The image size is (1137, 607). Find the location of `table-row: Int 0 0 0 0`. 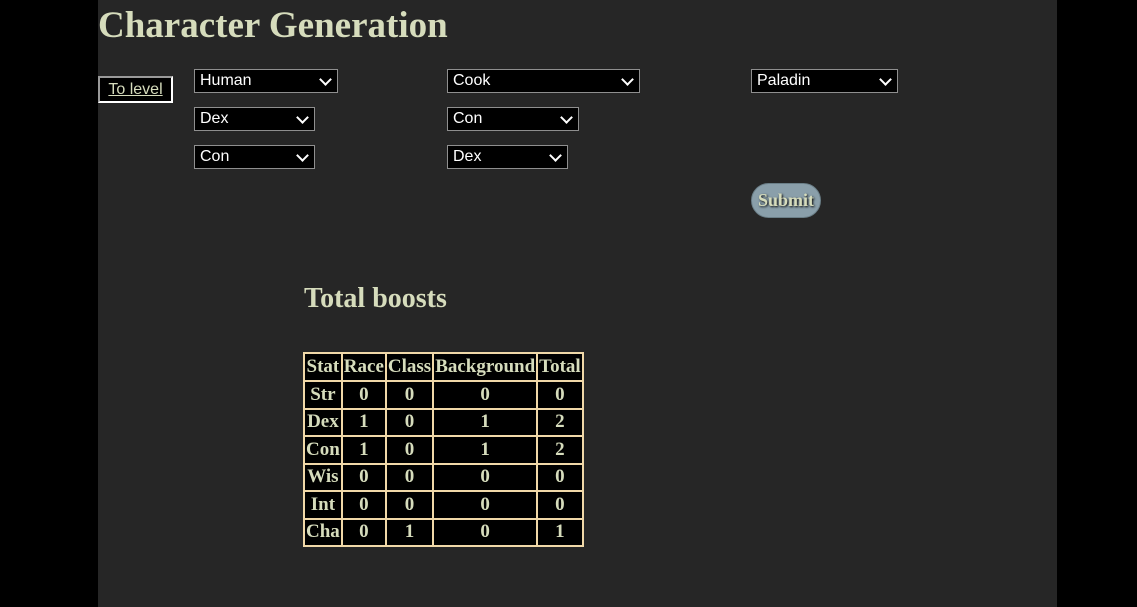

table-row: Int 0 0 0 0 is located at coordinates (443, 505).